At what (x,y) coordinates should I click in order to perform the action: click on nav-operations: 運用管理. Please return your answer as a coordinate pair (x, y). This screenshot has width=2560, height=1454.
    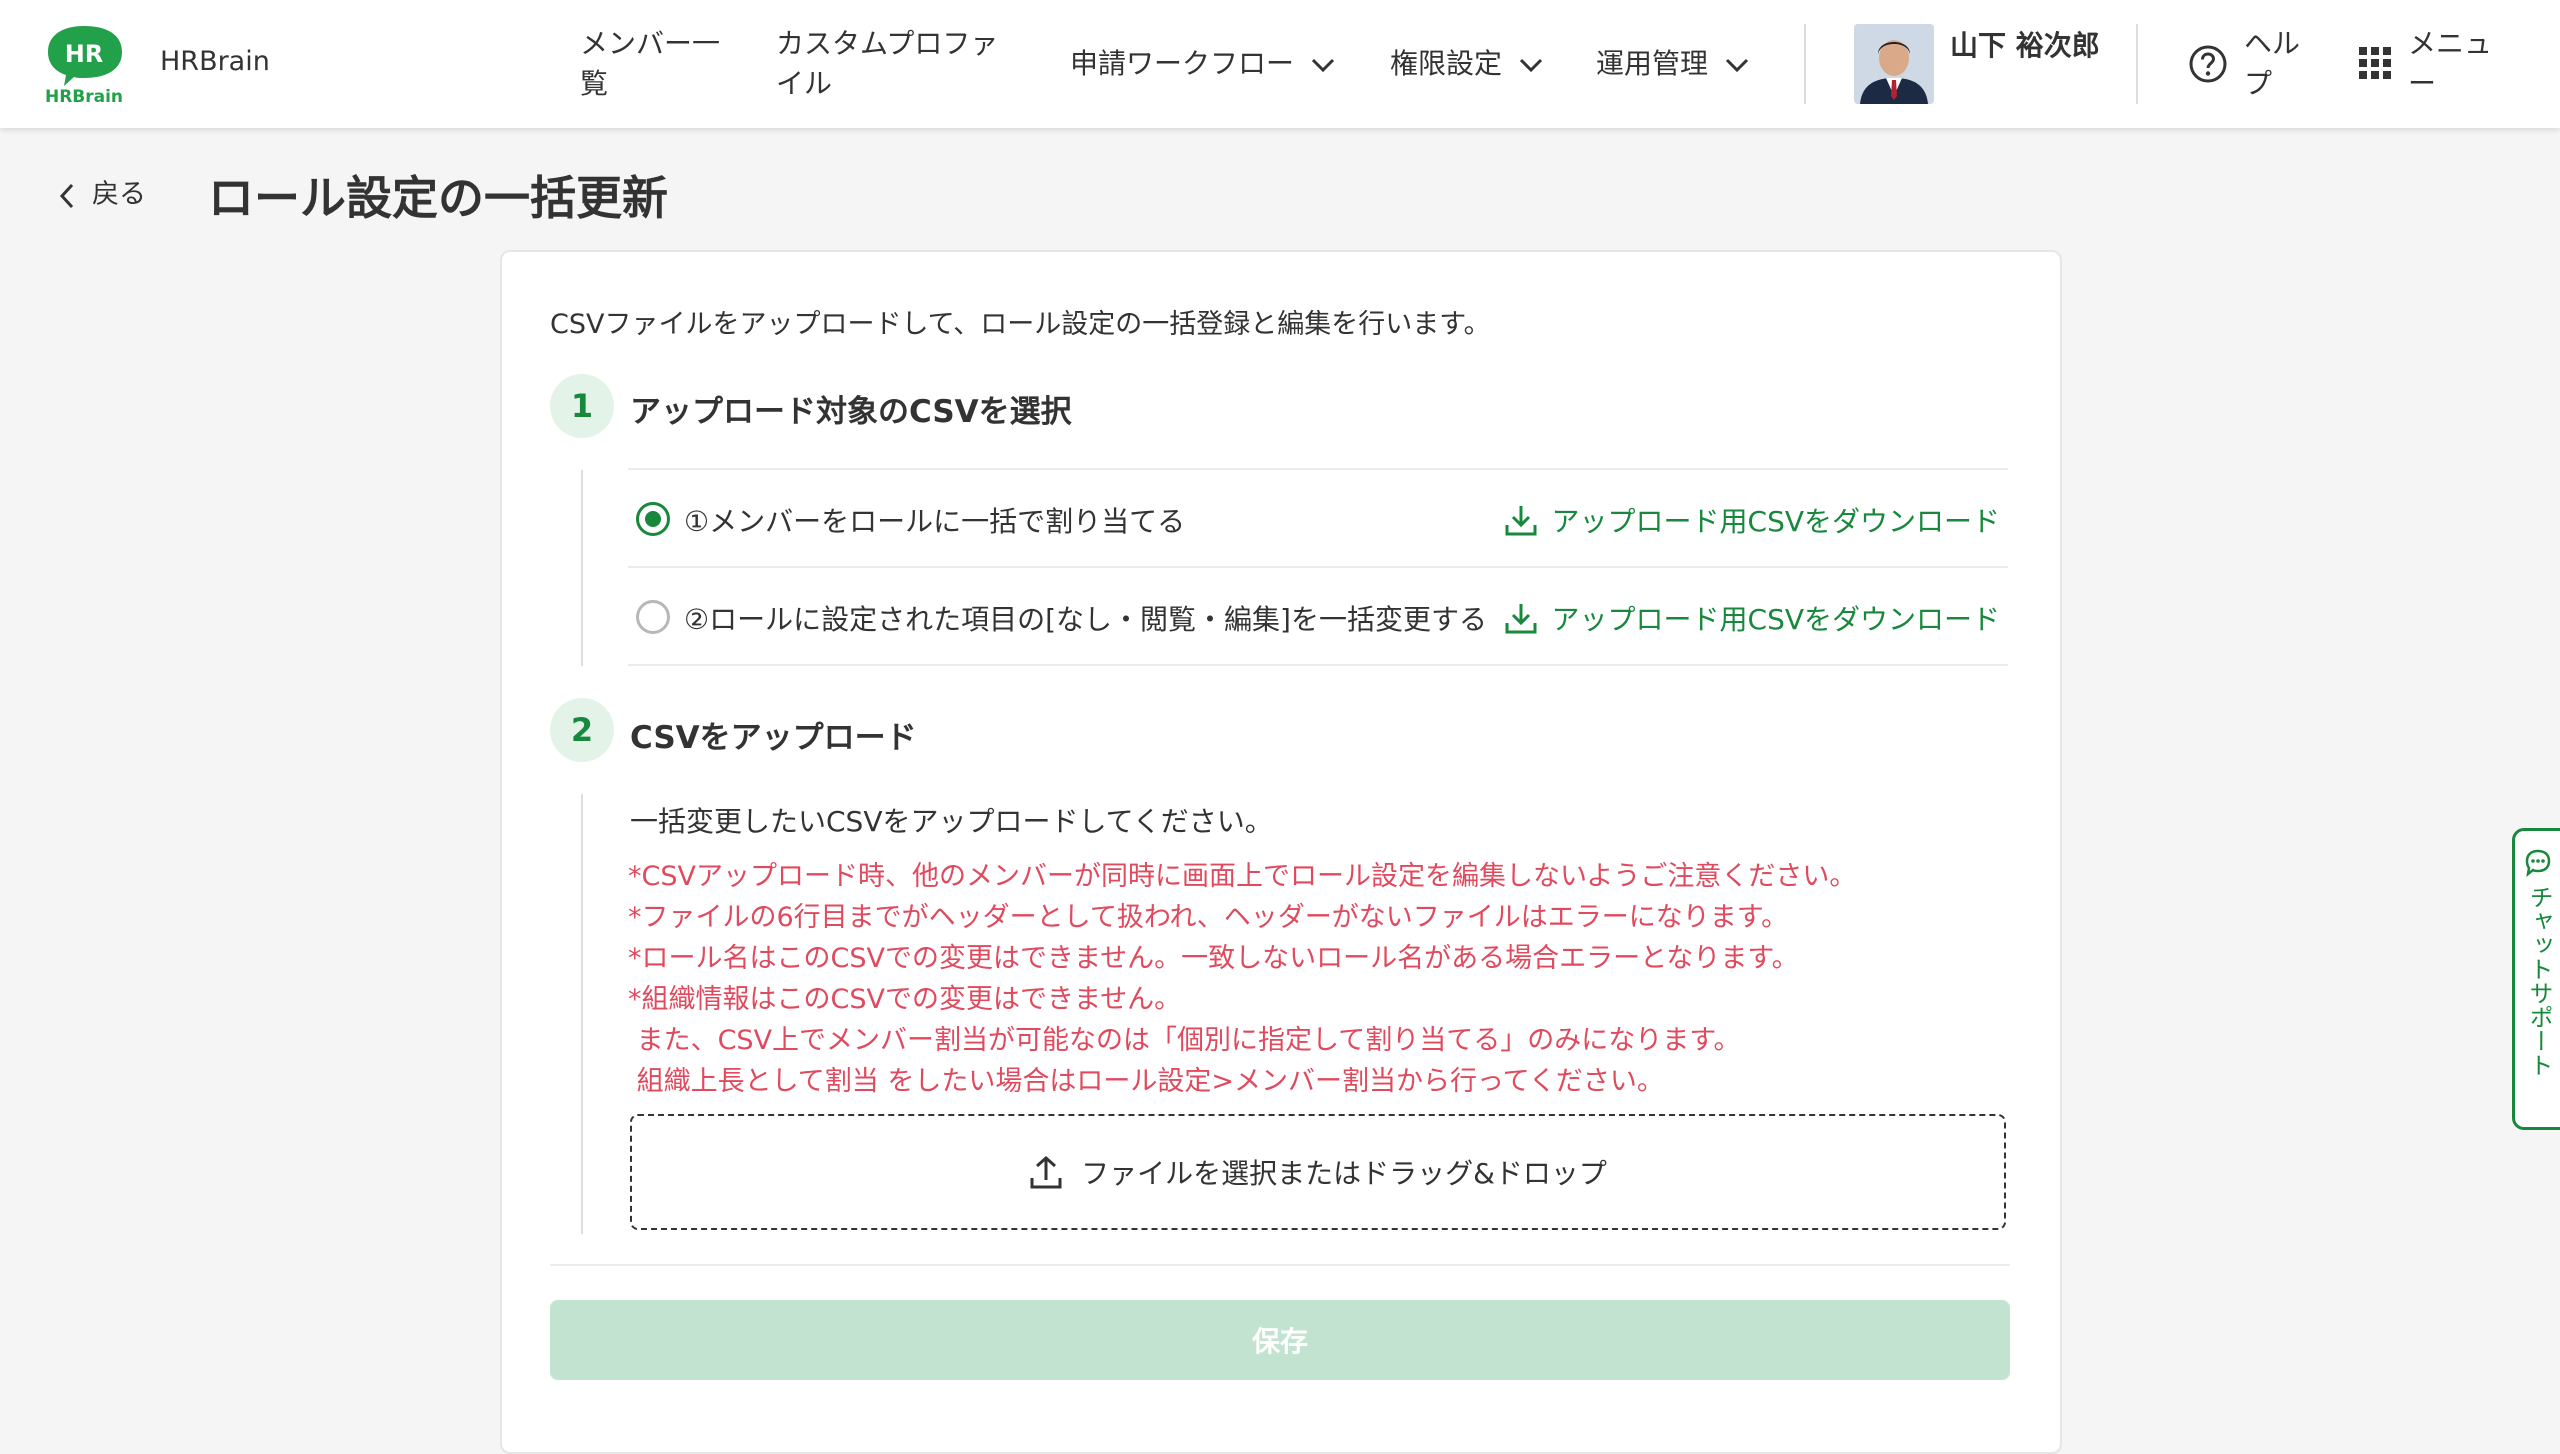
    Looking at the image, I should click on (1673, 64).